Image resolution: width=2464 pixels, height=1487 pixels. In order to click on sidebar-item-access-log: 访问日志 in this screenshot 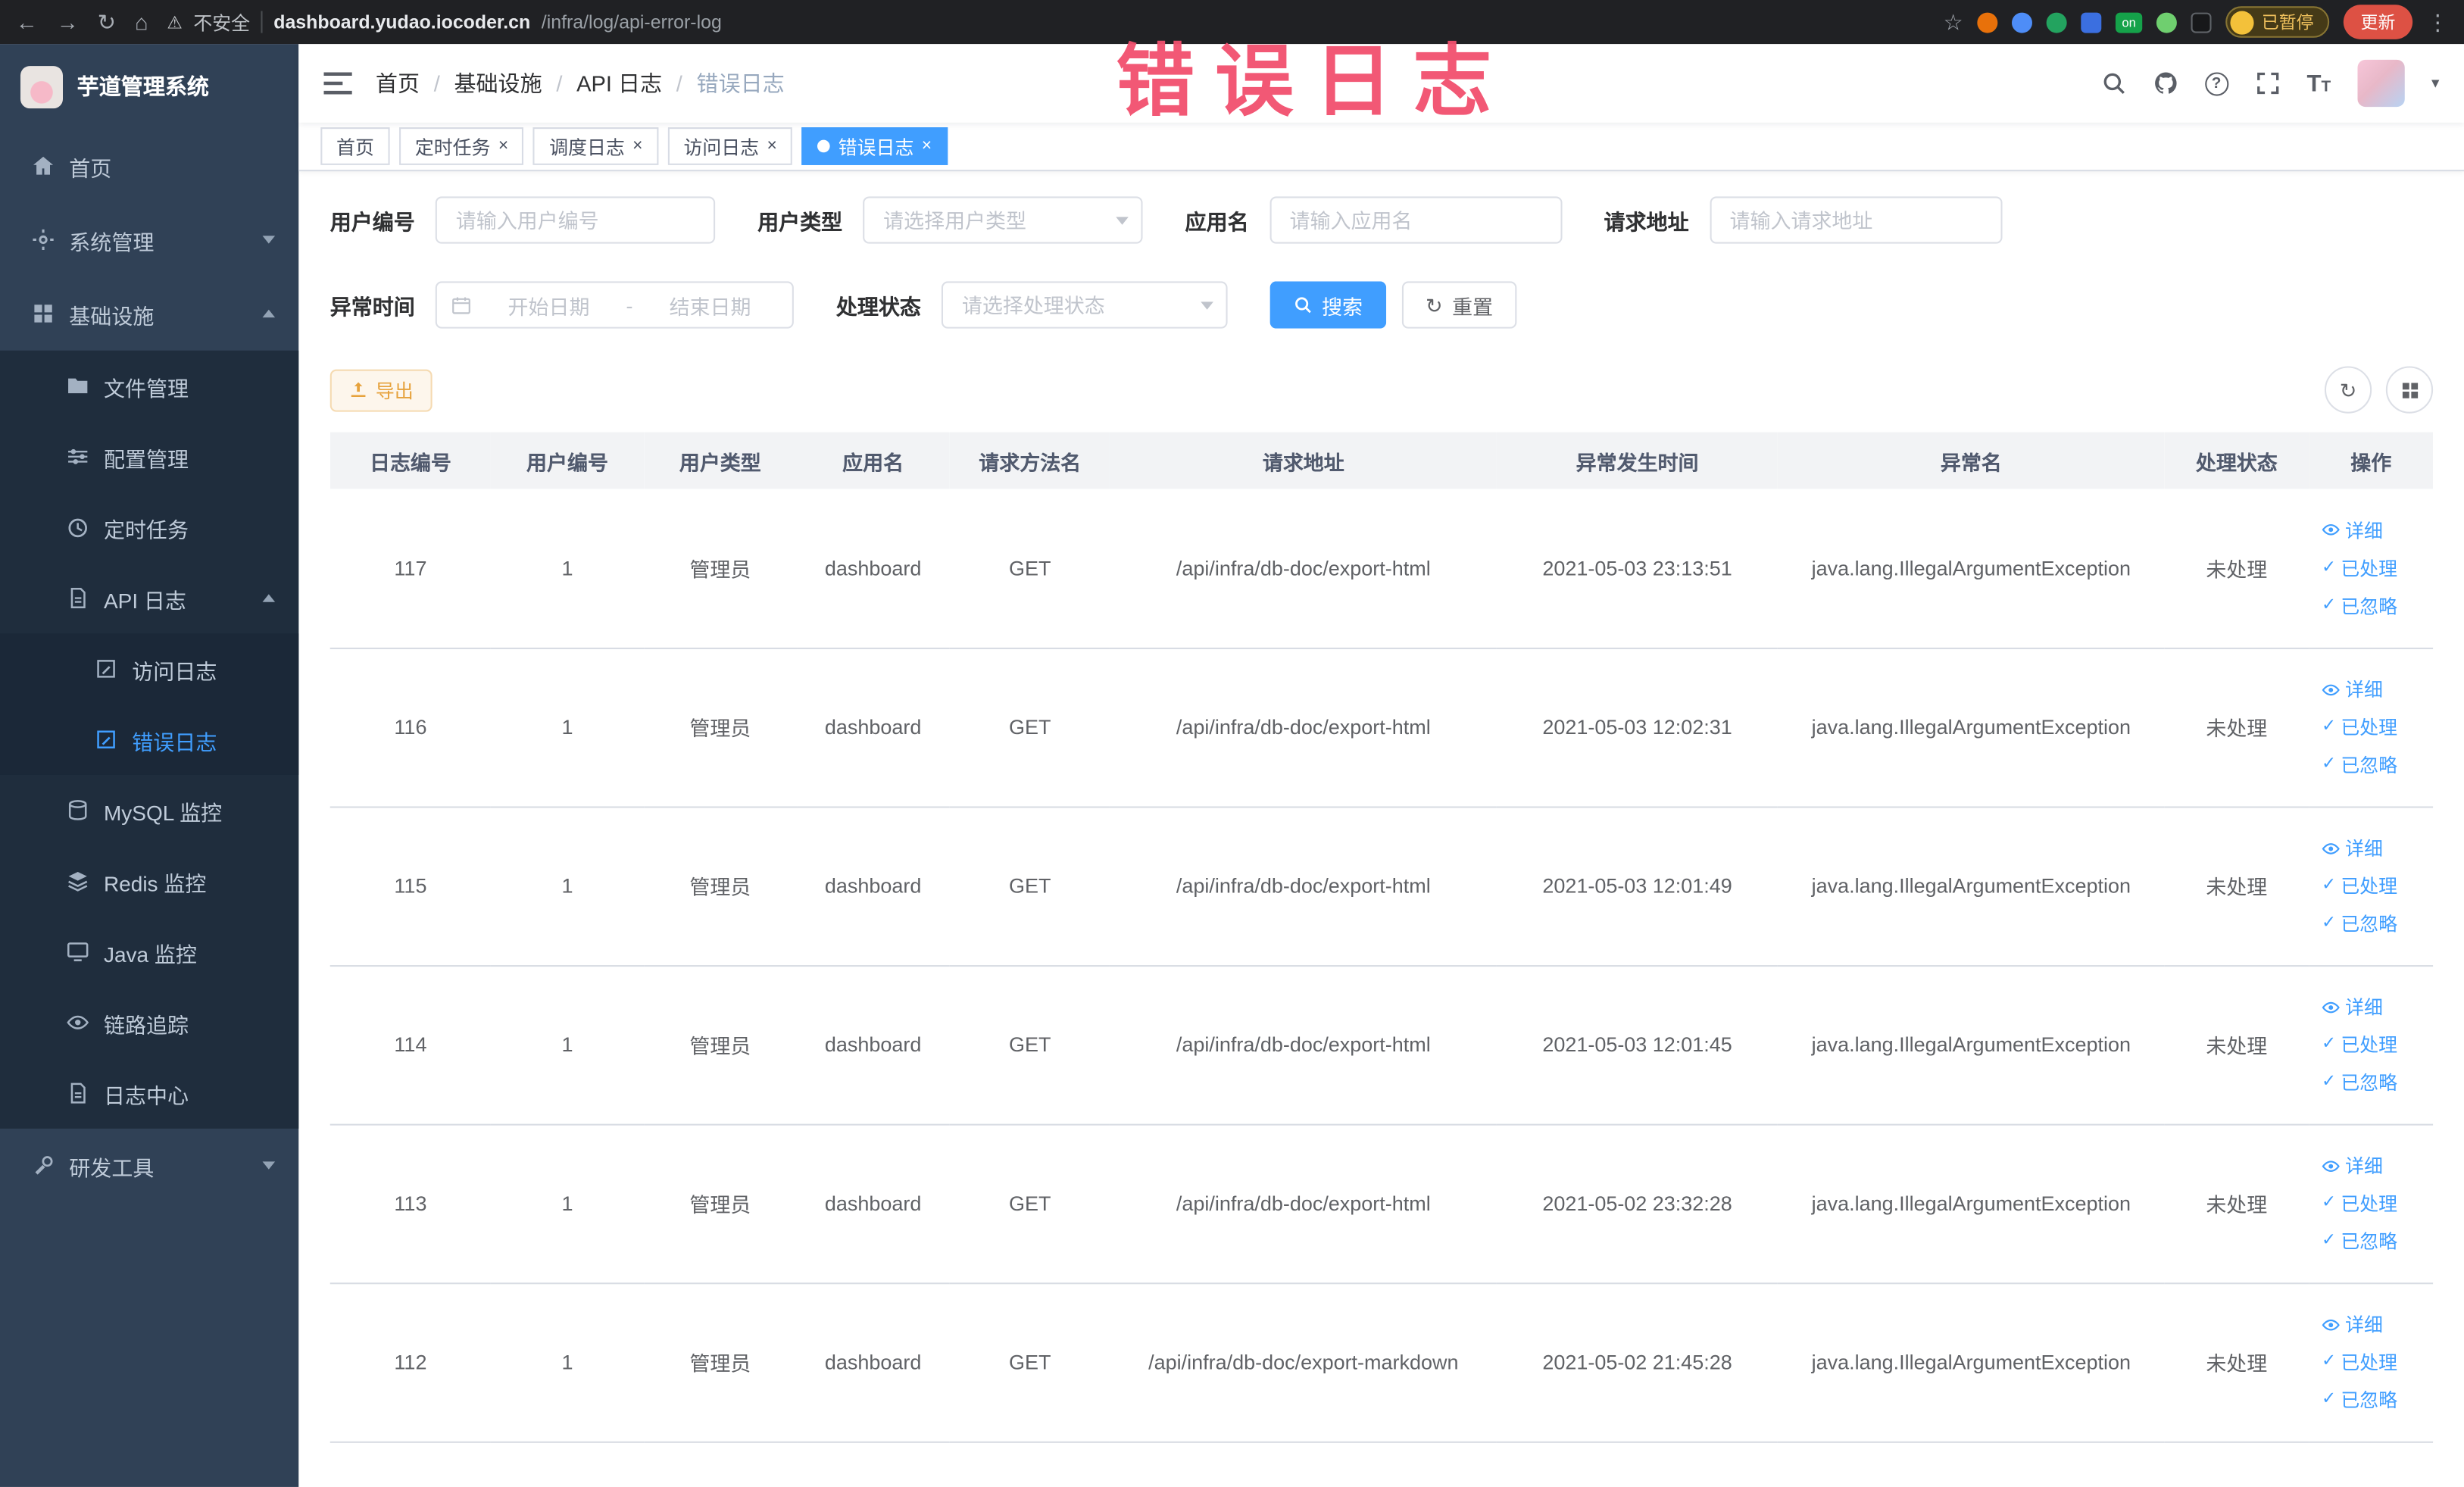, I will do `click(149, 668)`.